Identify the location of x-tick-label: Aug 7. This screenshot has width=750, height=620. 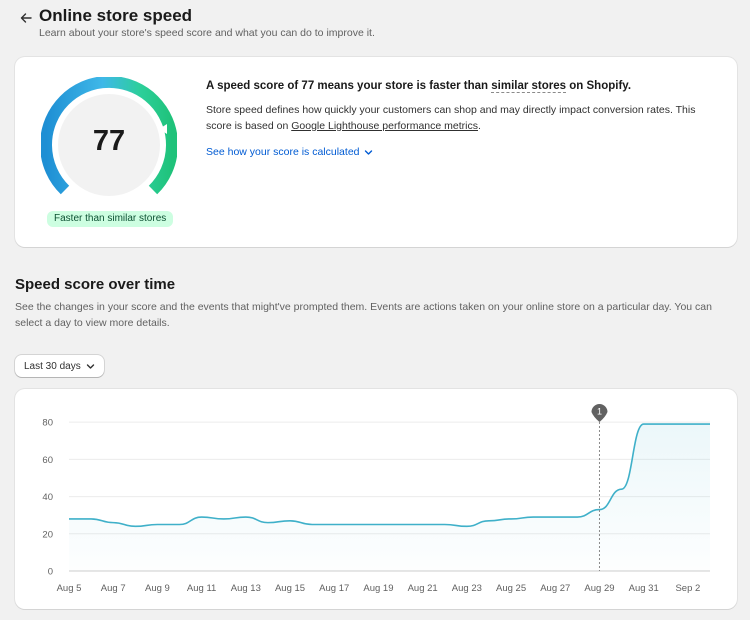
(113, 588).